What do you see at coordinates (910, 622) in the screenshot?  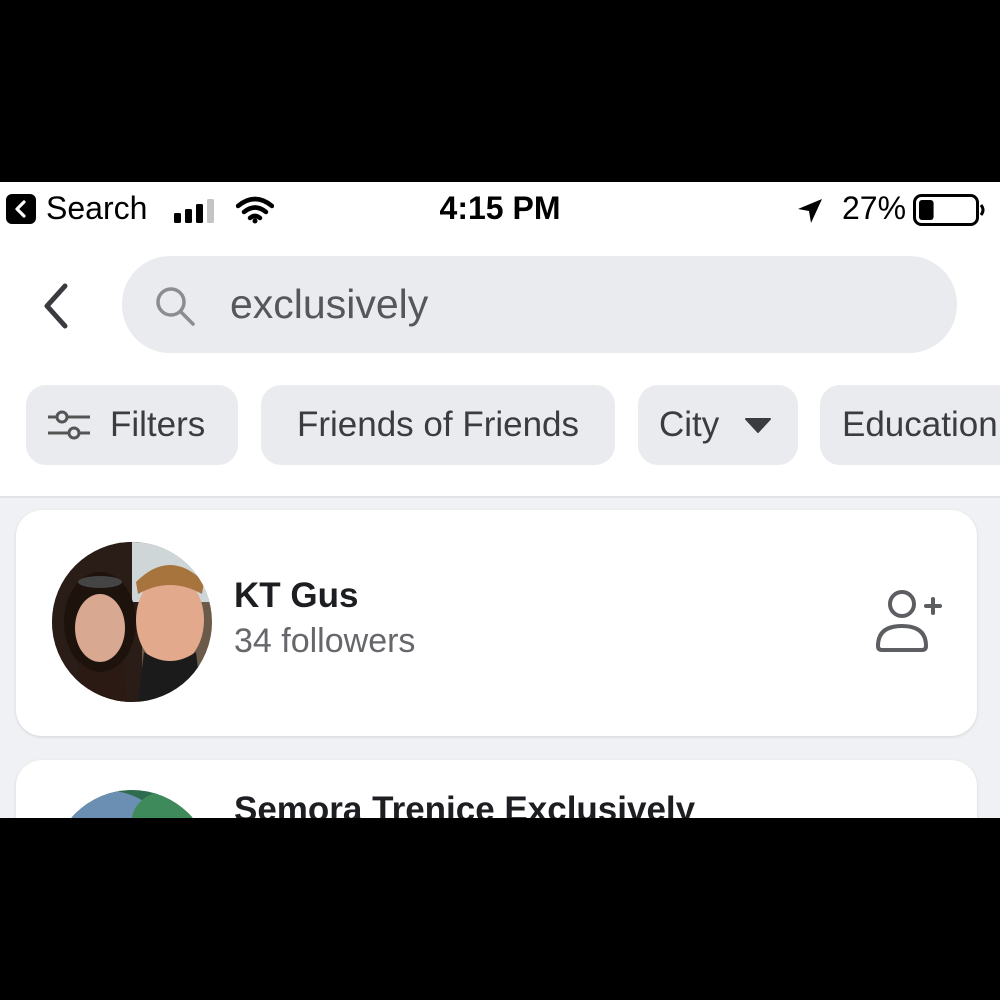 I see `add-friend-icon` at bounding box center [910, 622].